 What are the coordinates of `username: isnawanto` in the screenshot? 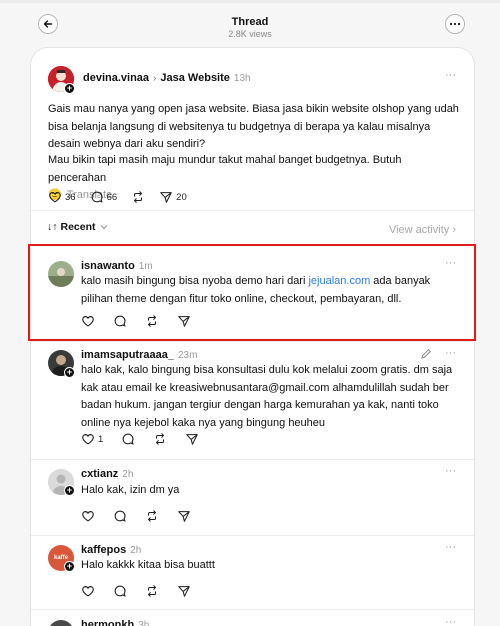 It's located at (108, 266).